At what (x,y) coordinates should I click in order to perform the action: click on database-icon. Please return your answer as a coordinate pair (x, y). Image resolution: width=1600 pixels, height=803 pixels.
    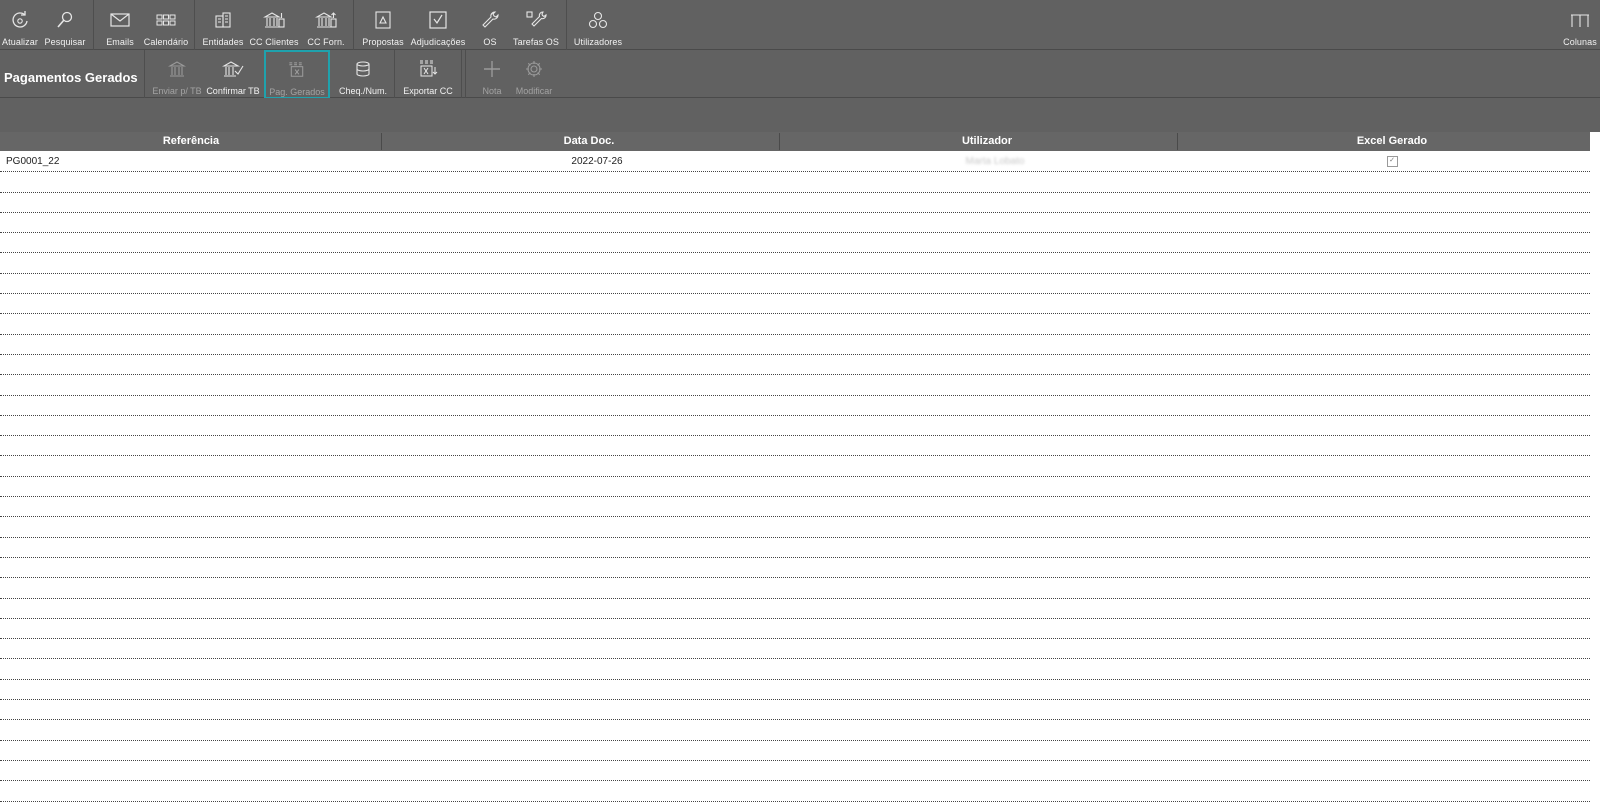
    Looking at the image, I should click on (363, 69).